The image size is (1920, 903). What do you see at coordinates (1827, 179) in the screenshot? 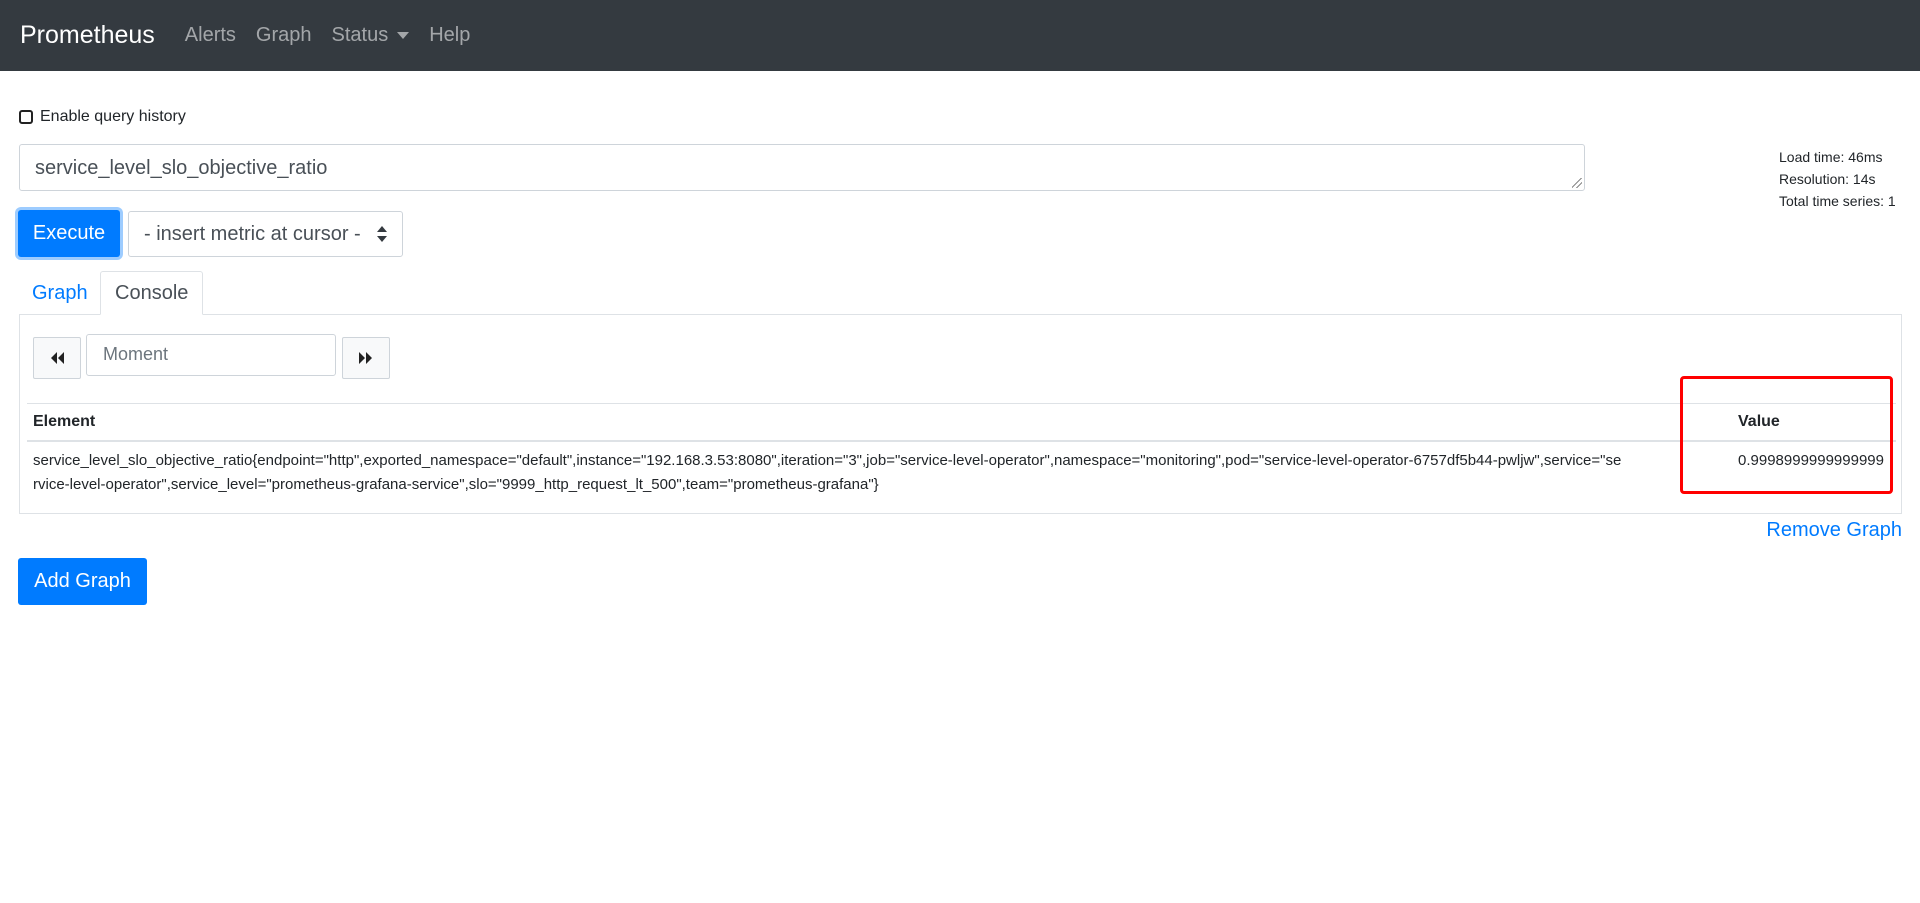
I see `resolution: Resolution: 14s` at bounding box center [1827, 179].